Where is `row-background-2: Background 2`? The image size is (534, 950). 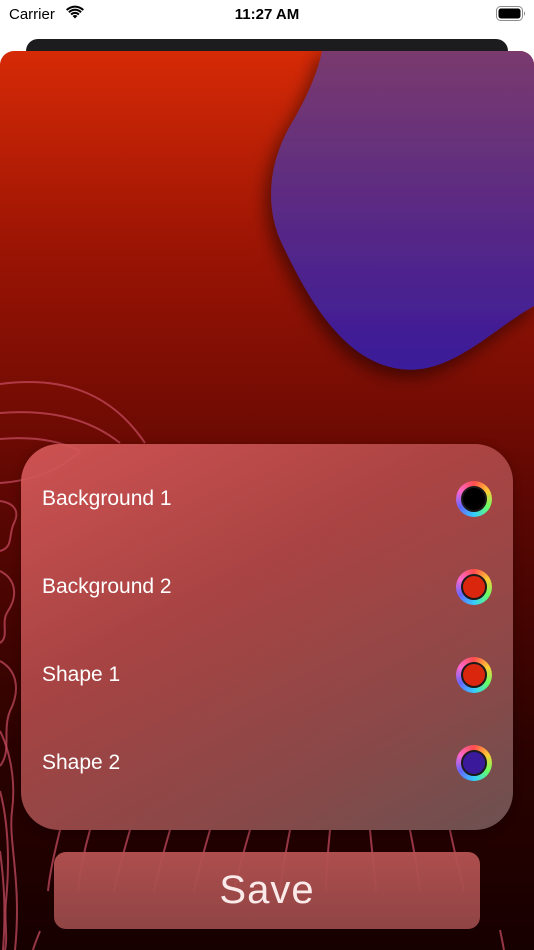
row-background-2: Background 2 is located at coordinates (267, 587).